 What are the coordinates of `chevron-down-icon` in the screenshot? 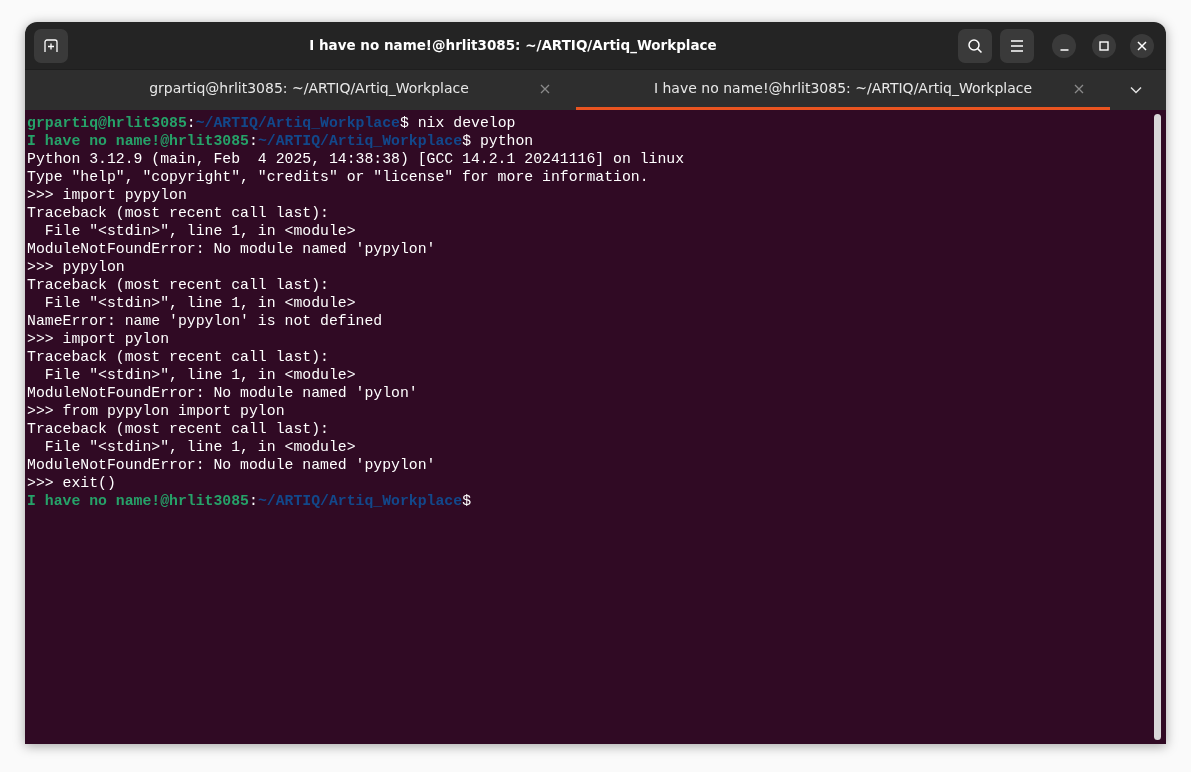 It's located at (1136, 90).